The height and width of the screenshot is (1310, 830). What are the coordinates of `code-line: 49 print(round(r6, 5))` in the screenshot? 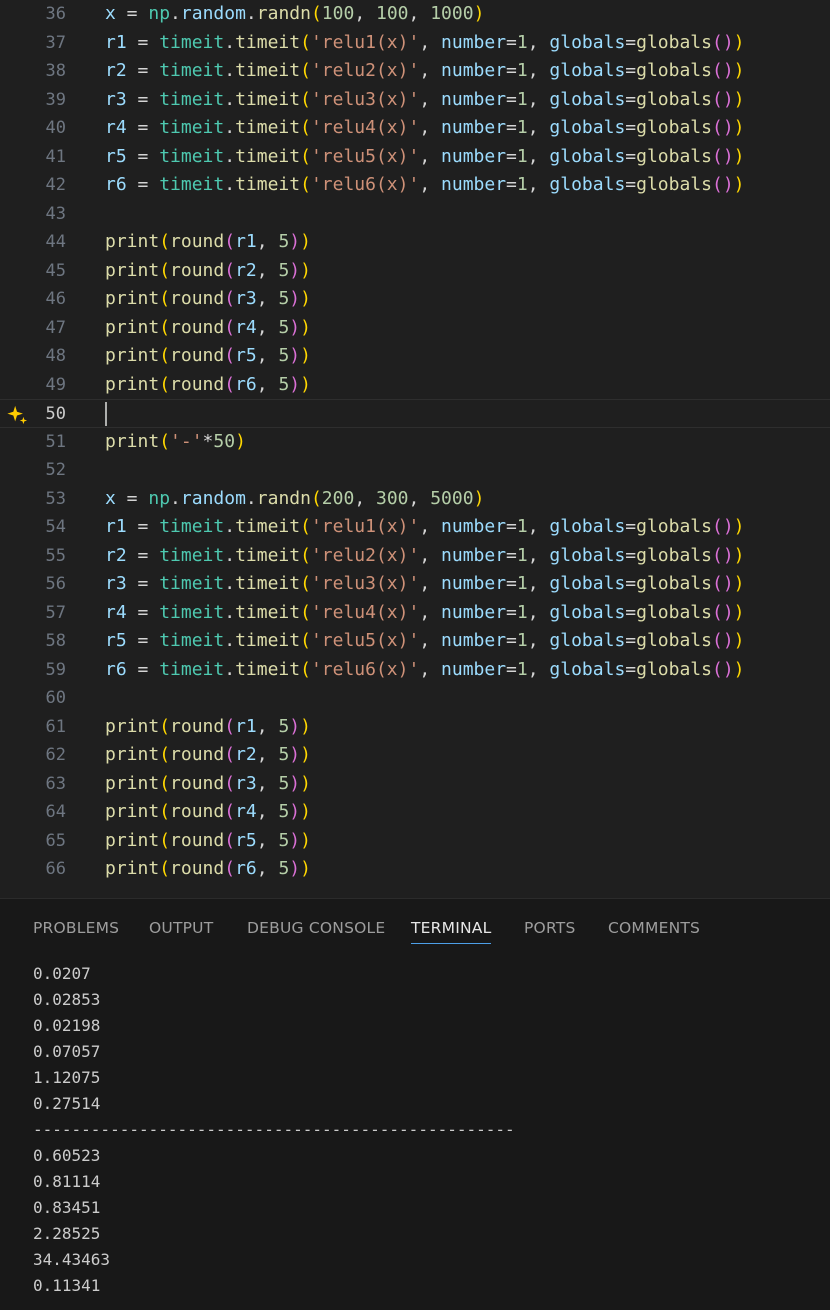 It's located at (415, 385).